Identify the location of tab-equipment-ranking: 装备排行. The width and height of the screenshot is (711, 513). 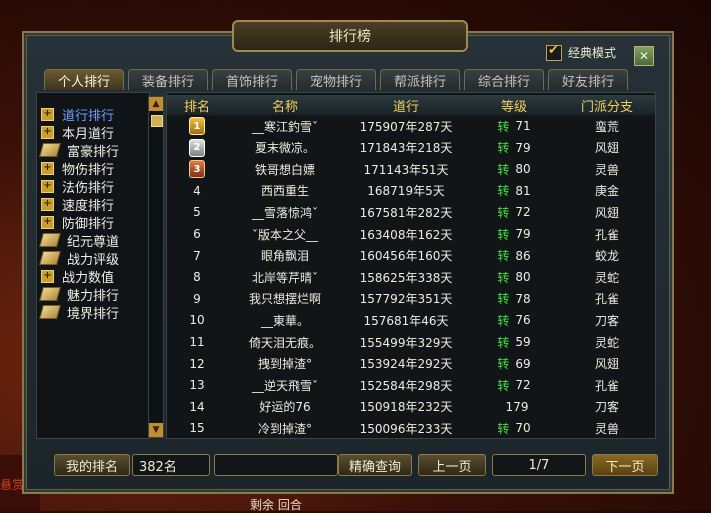
(168, 79).